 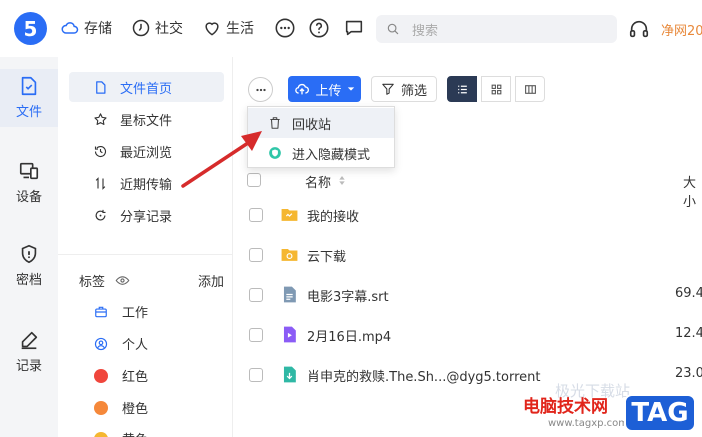 What do you see at coordinates (312, 125) in the screenshot?
I see `menu-item-label: 回收站` at bounding box center [312, 125].